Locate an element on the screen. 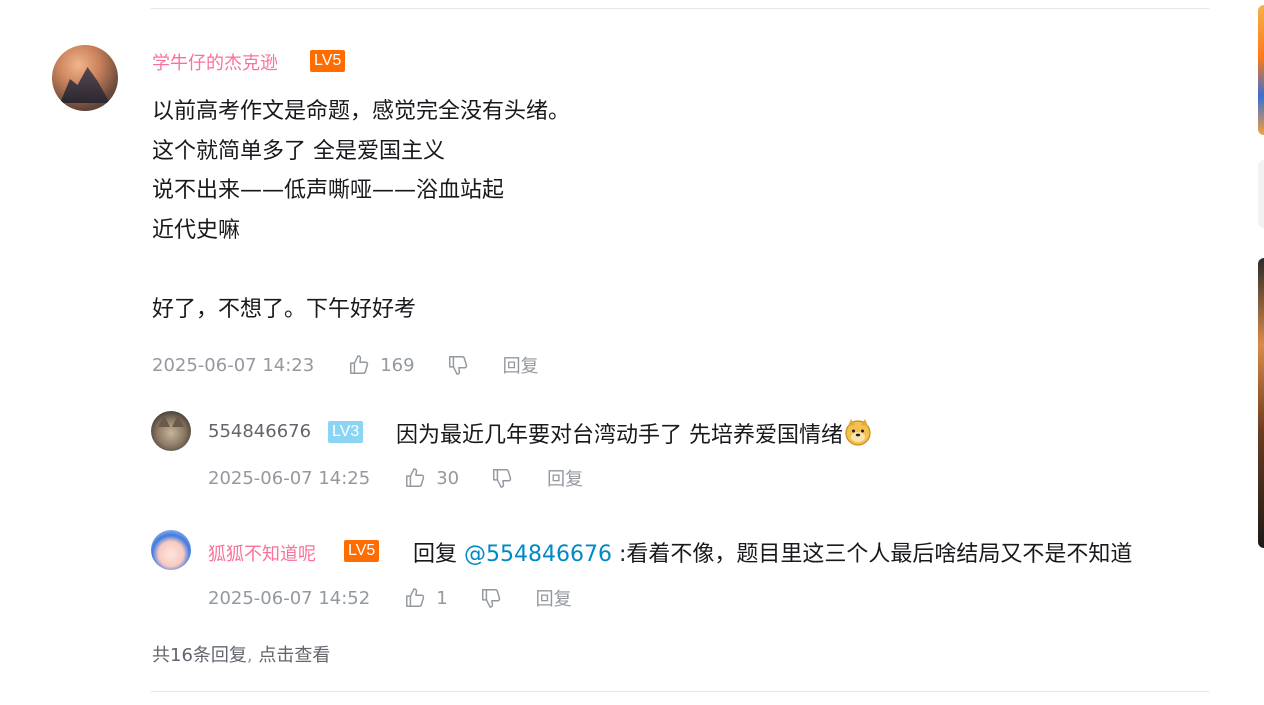 The width and height of the screenshot is (1264, 705). comment-line: 近代史嘛 is located at coordinates (196, 230).